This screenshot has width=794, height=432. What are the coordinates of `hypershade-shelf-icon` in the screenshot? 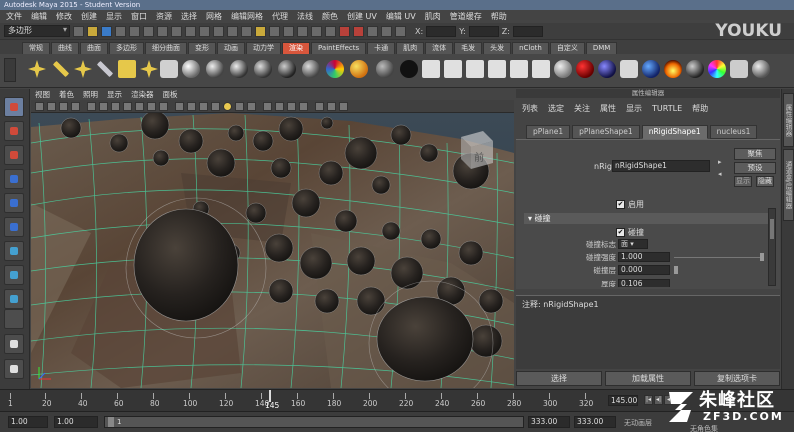 It's located at (541, 69).